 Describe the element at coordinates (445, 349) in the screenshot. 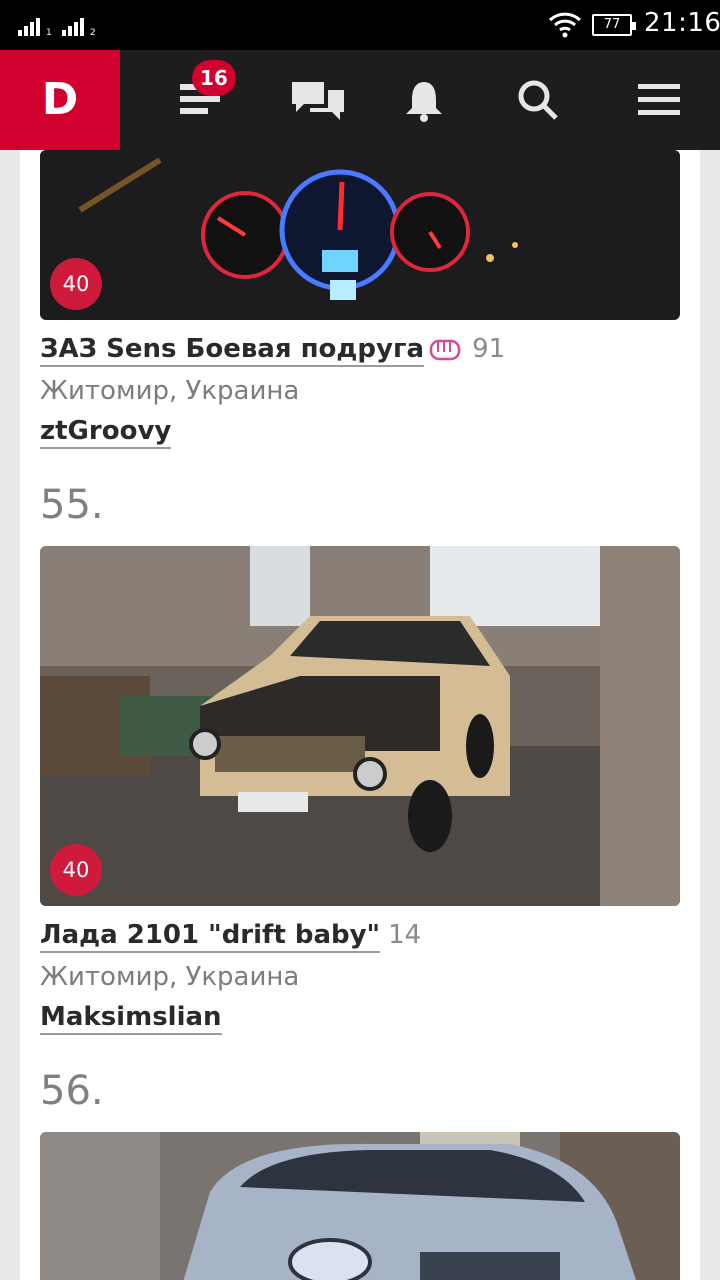

I see `fist-icon` at that location.